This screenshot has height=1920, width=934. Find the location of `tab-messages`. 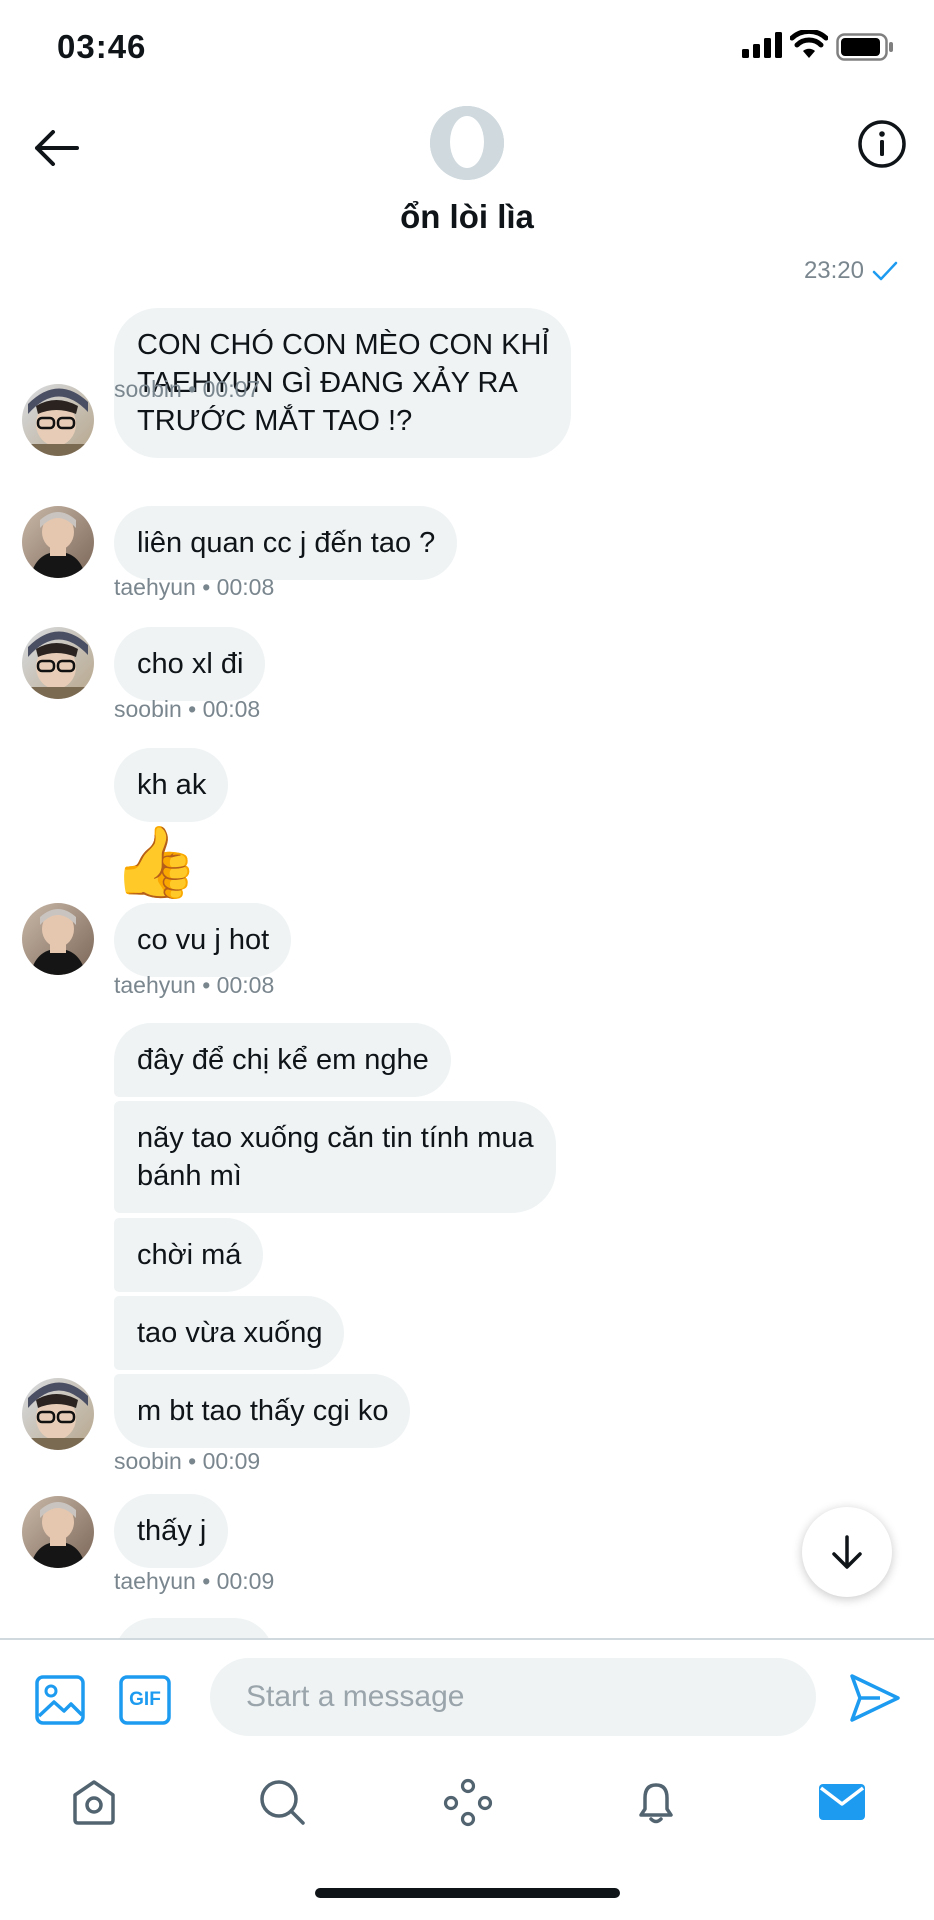

tab-messages is located at coordinates (842, 1802).